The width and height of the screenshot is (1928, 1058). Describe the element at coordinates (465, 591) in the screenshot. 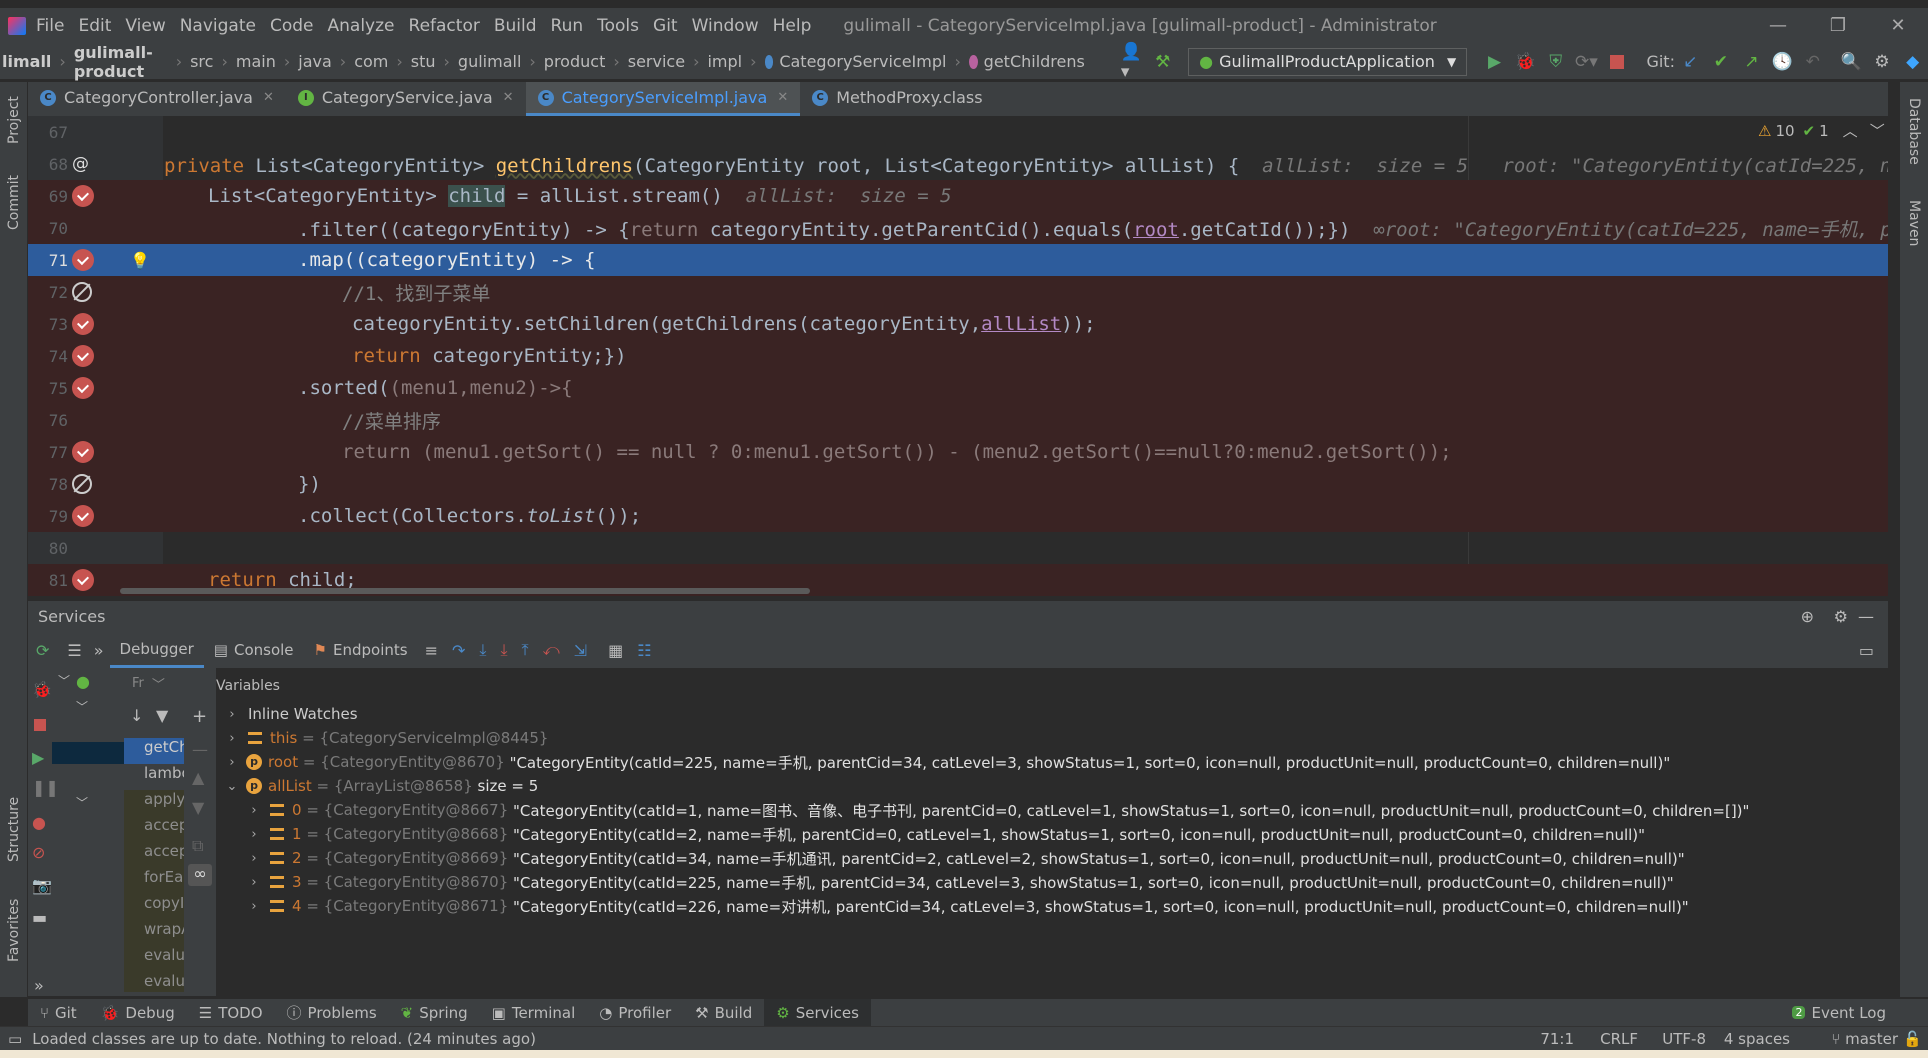

I see `horizontal-scrollbar` at that location.